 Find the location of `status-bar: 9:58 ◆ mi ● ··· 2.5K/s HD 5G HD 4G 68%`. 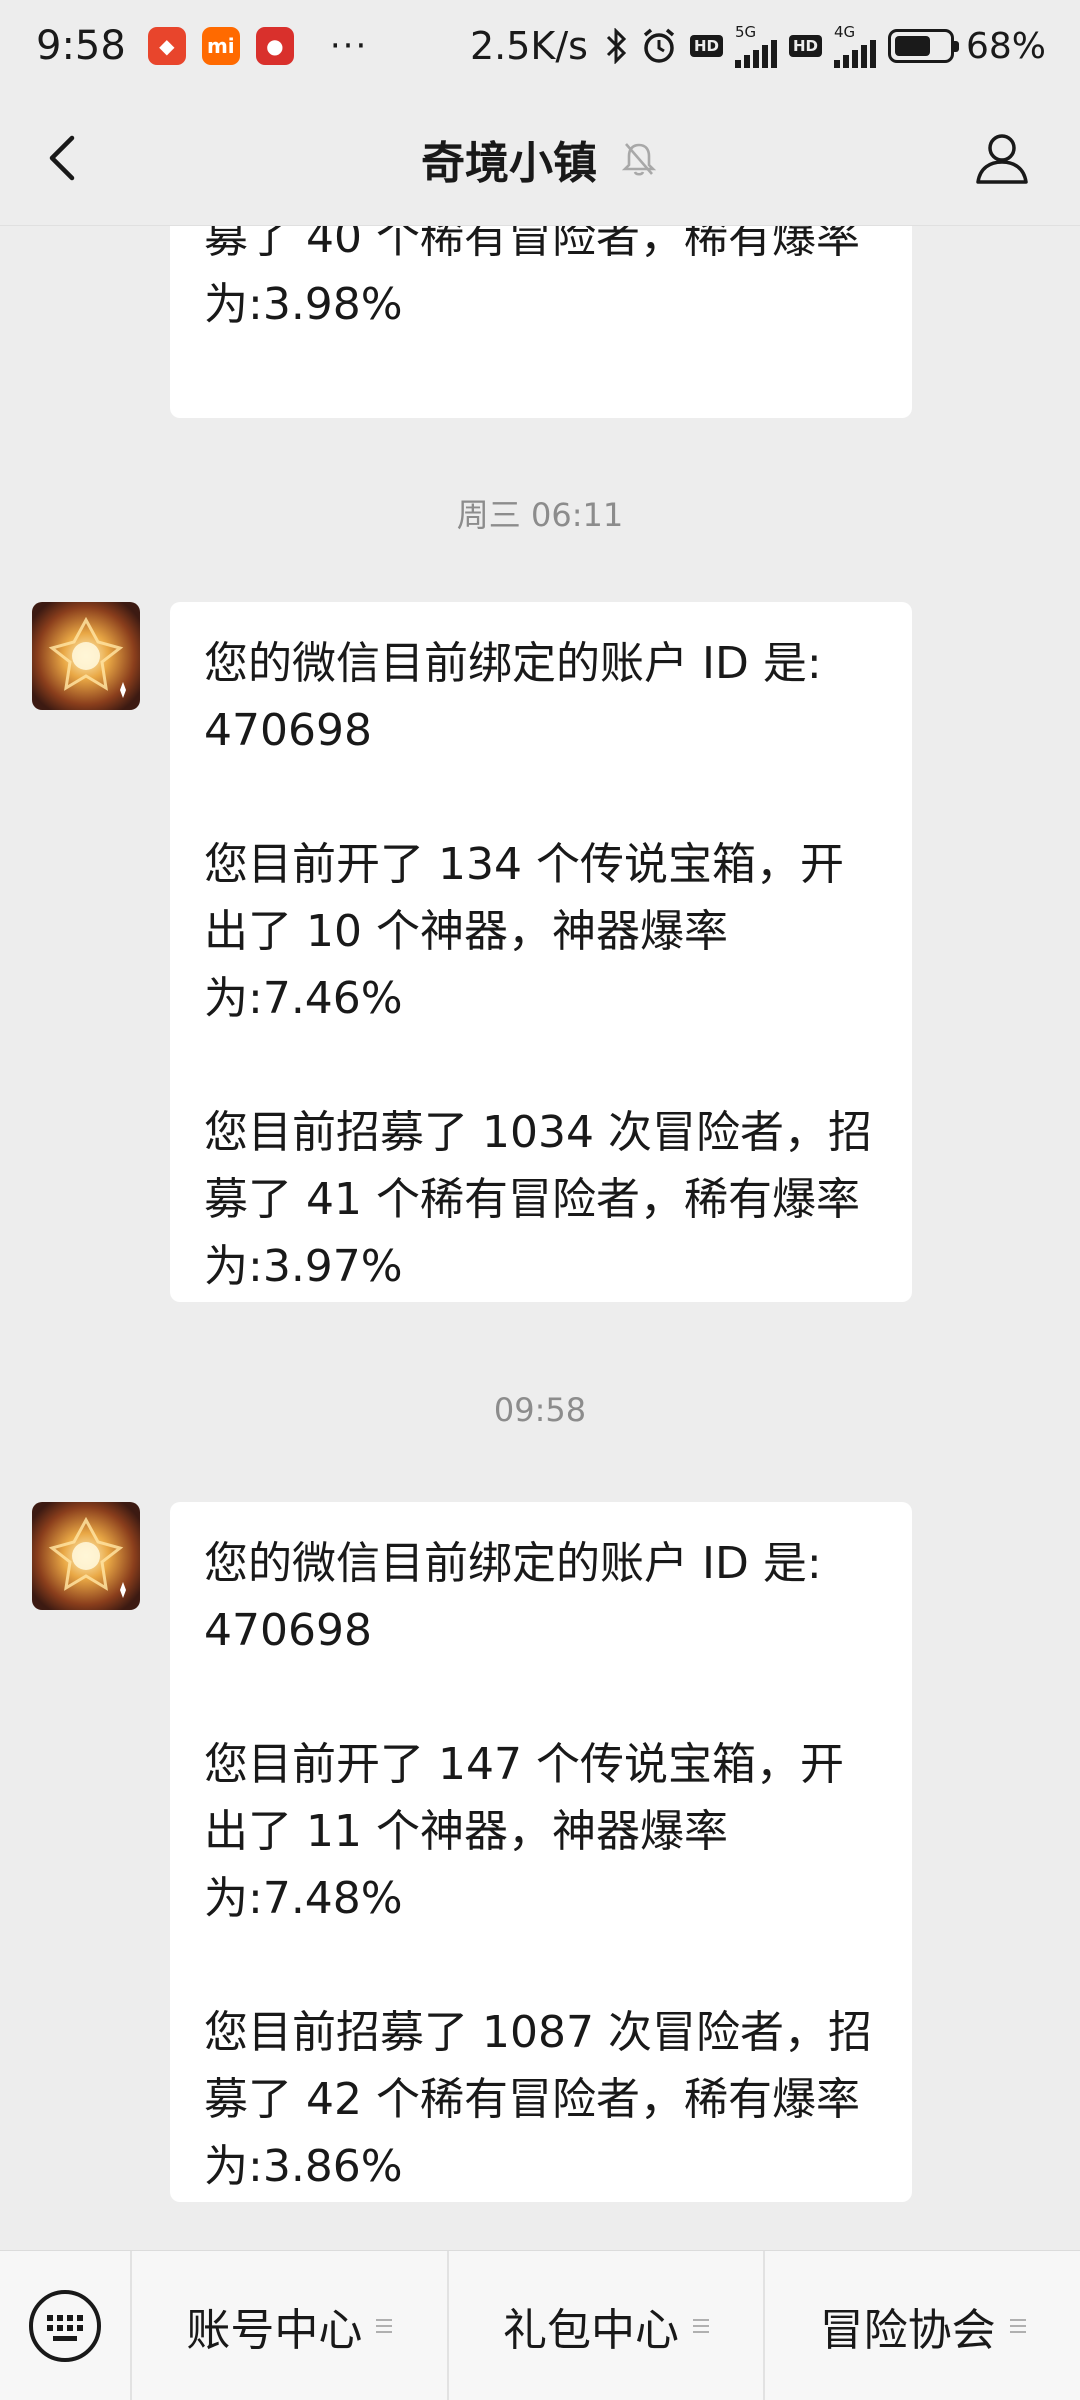

status-bar: 9:58 ◆ mi ● ··· 2.5K/s HD 5G HD 4G 68% is located at coordinates (540, 46).